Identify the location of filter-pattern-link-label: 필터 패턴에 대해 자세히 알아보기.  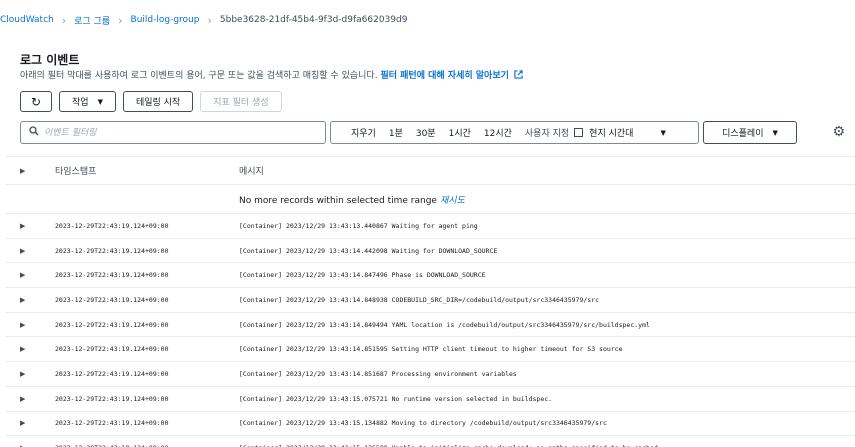
(444, 76).